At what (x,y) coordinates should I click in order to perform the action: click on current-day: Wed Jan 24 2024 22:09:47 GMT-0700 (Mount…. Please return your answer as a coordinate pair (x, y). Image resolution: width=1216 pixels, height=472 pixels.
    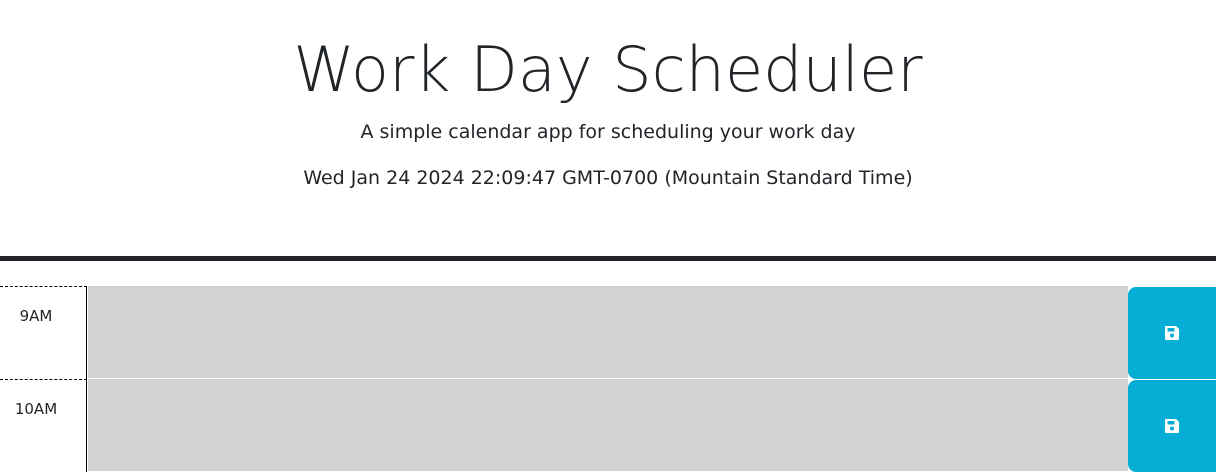
    Looking at the image, I should click on (608, 178).